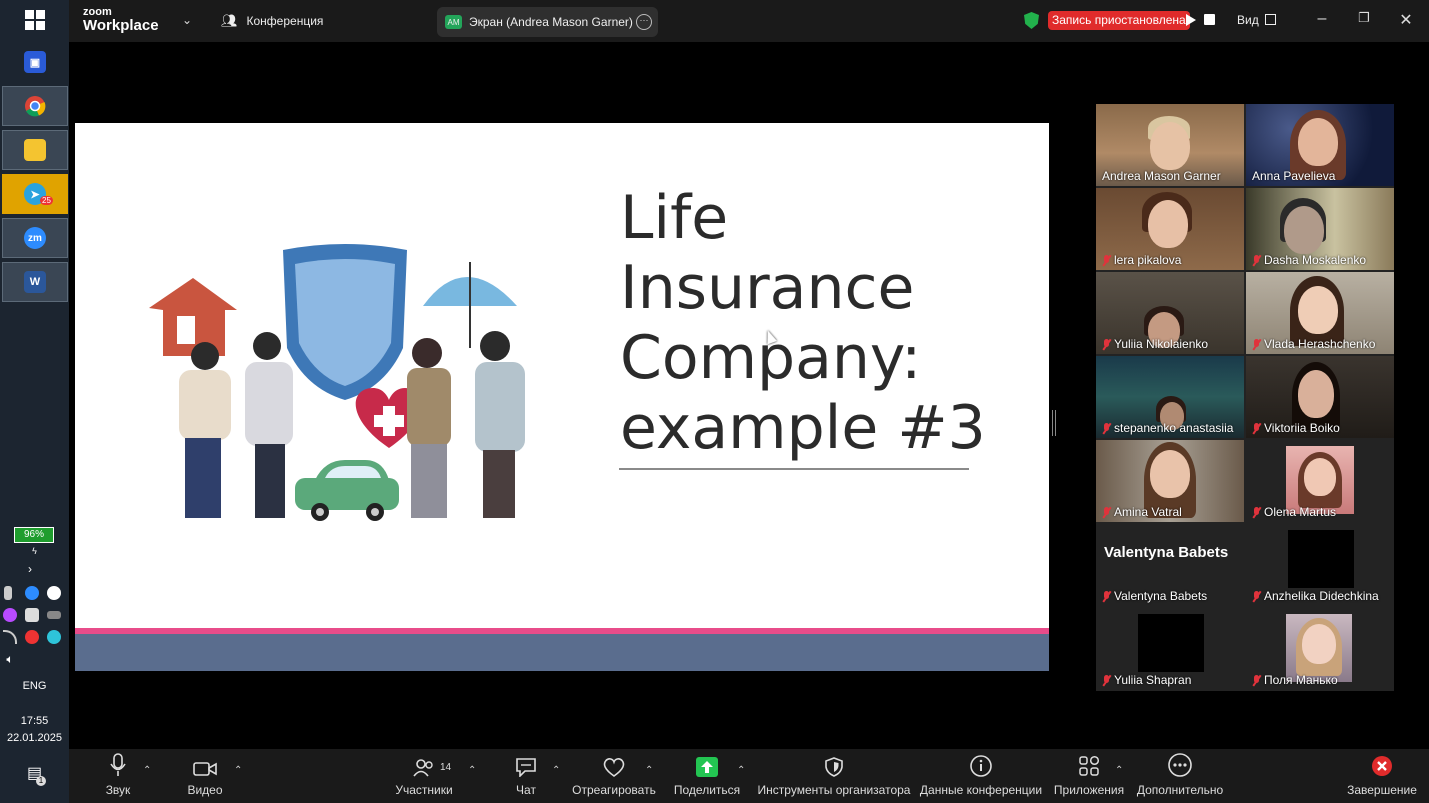  I want to click on clock-time: 17:55, so click(34, 721).